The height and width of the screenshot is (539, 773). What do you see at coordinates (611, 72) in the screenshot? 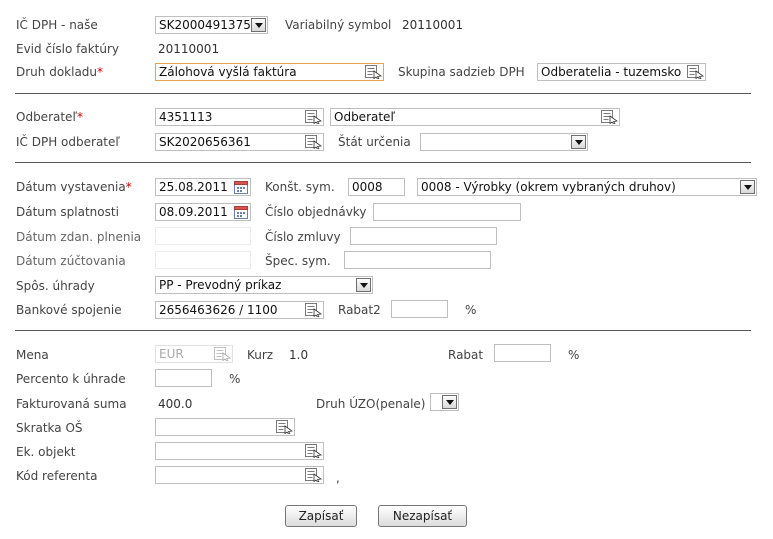
I see `skupina-sadzieb-value: Odberatelia - tuzemsko` at bounding box center [611, 72].